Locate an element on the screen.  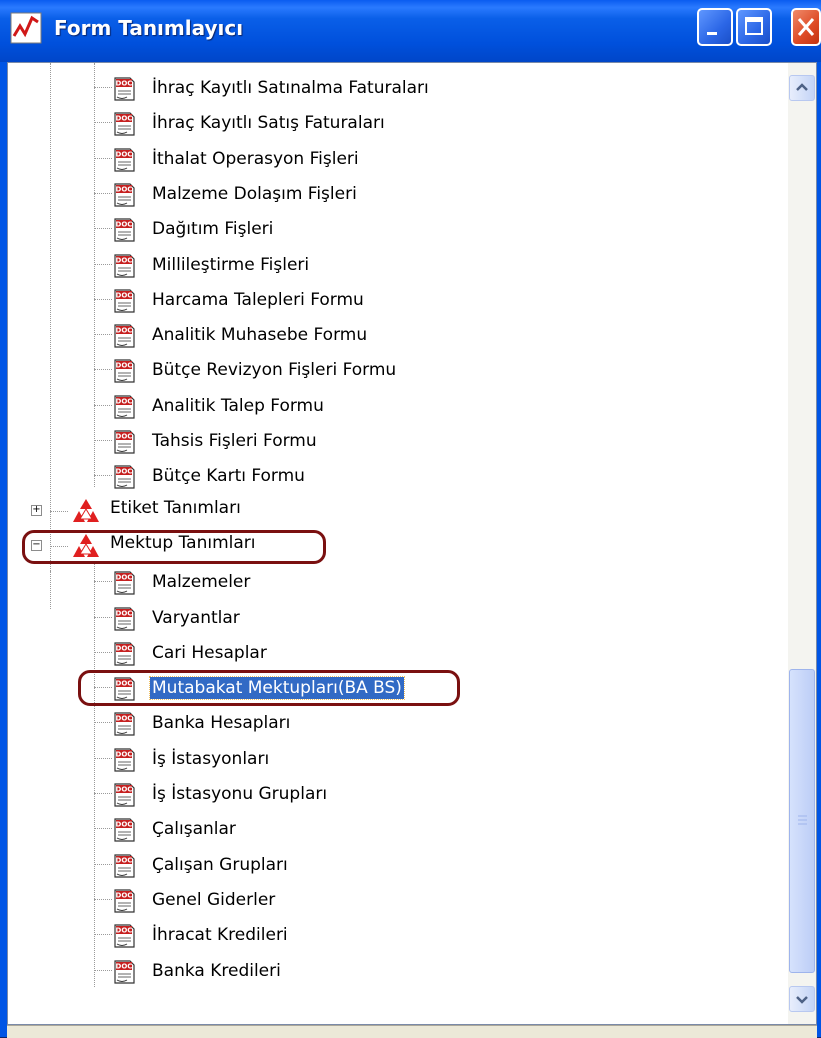
tree-item: DOC Banka Kredileri is located at coordinates (398, 971).